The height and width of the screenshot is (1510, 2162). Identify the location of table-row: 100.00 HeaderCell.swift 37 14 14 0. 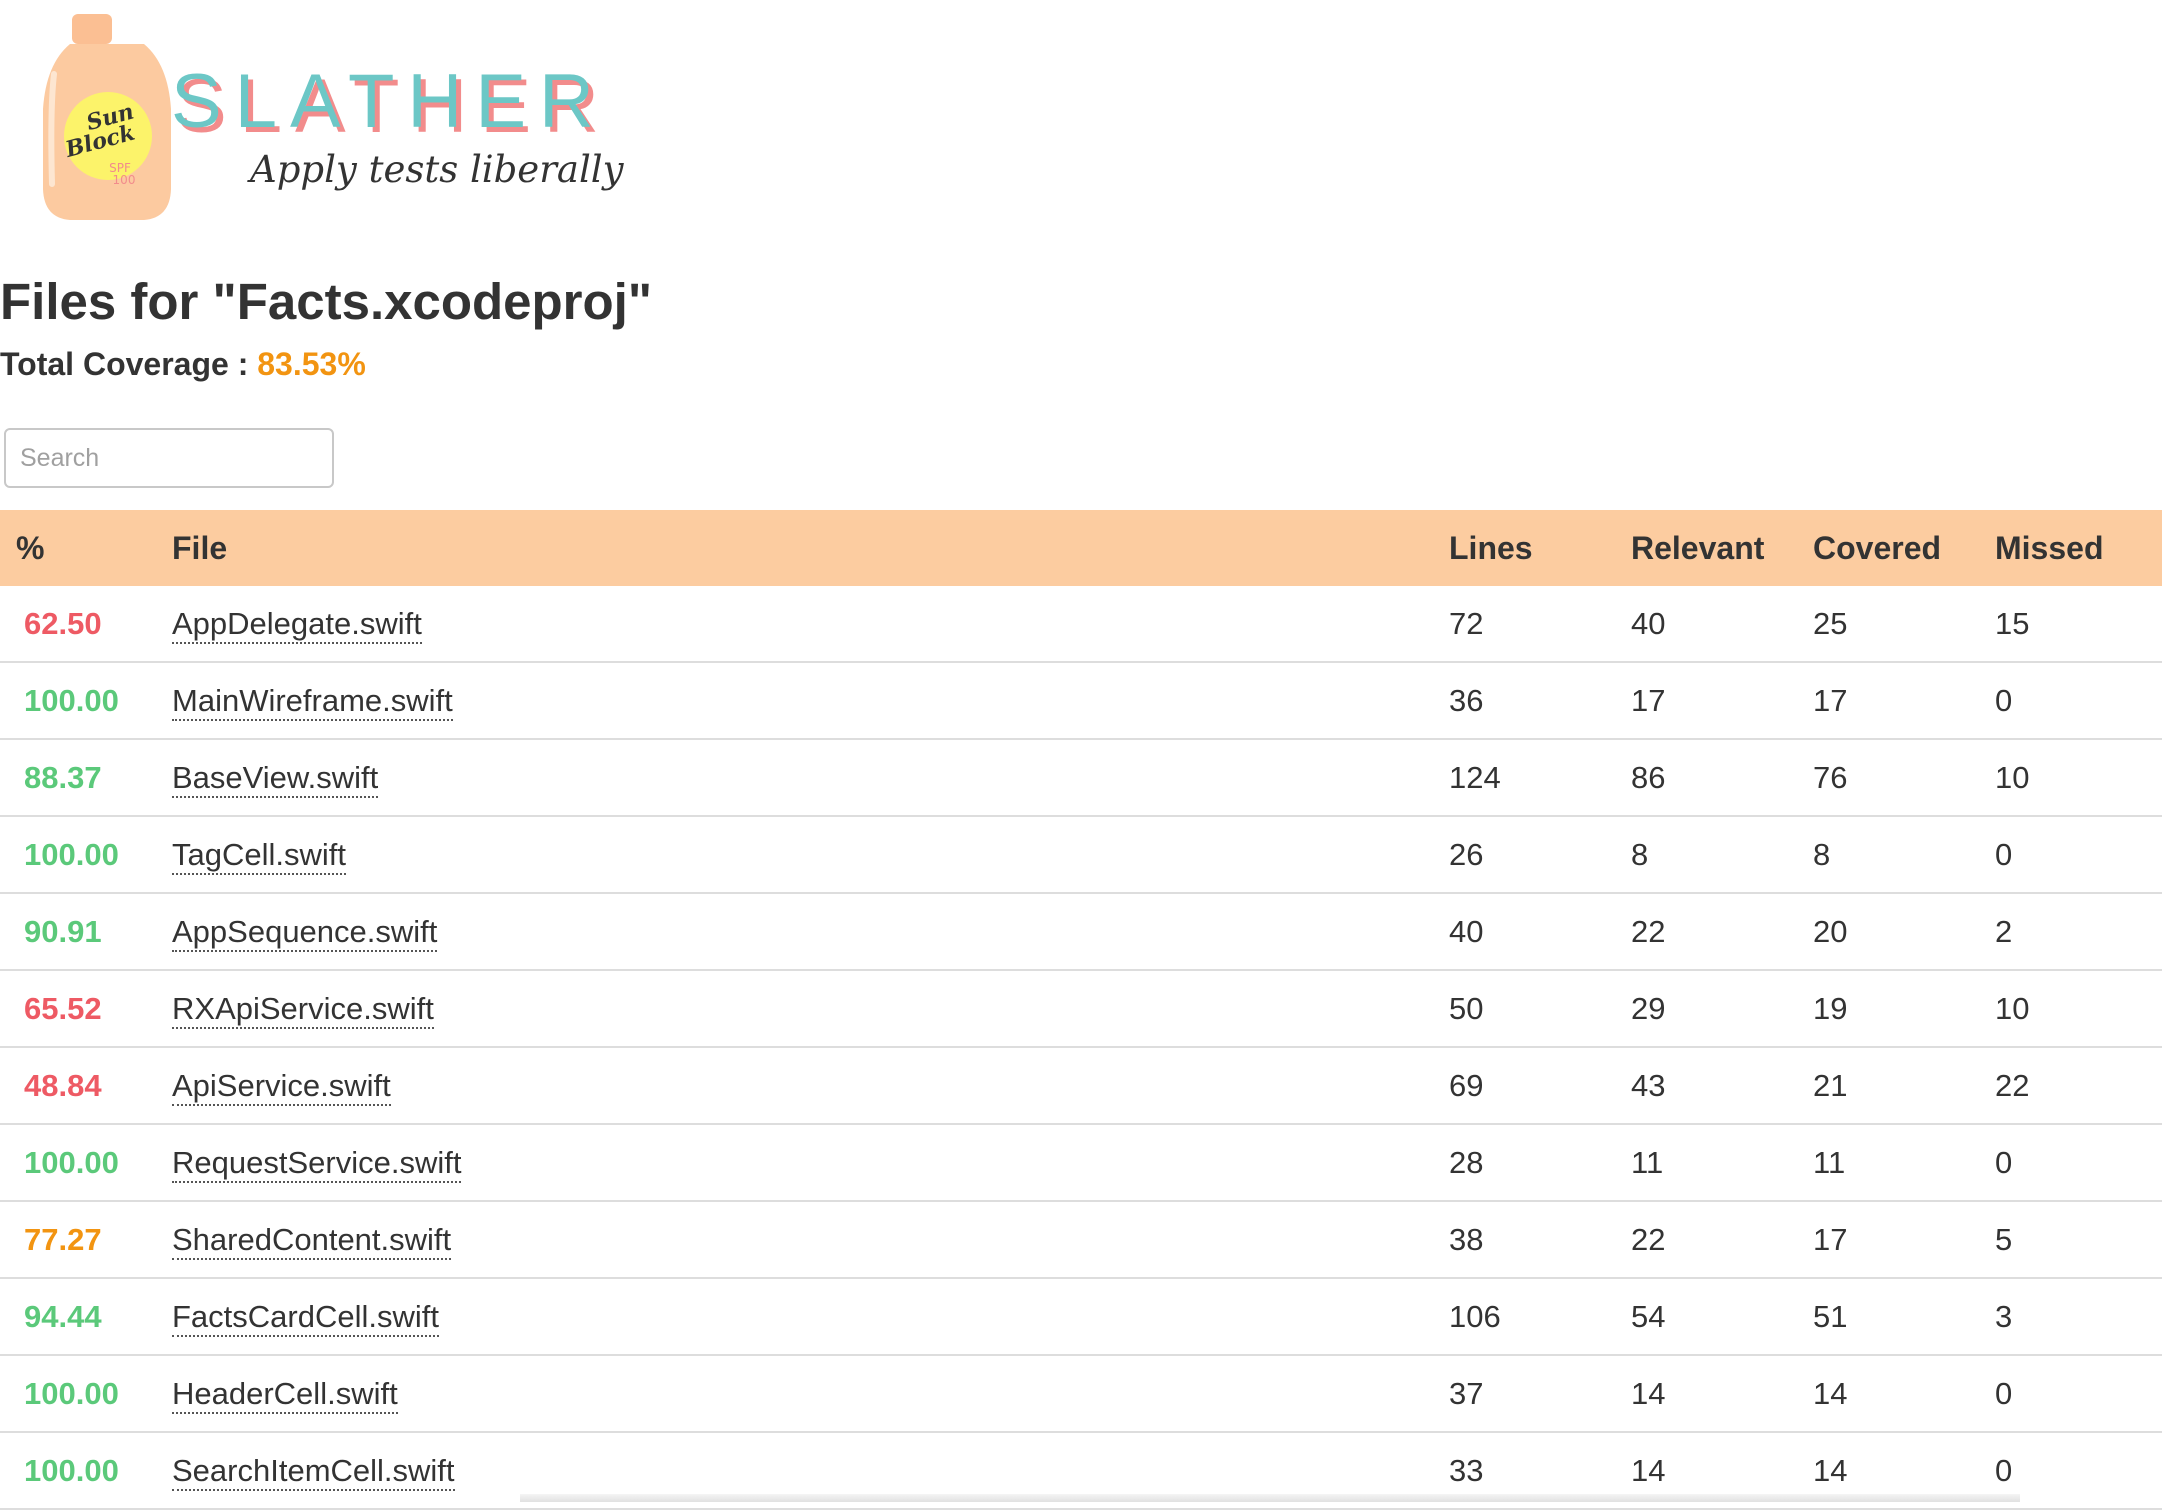
(1081, 1394).